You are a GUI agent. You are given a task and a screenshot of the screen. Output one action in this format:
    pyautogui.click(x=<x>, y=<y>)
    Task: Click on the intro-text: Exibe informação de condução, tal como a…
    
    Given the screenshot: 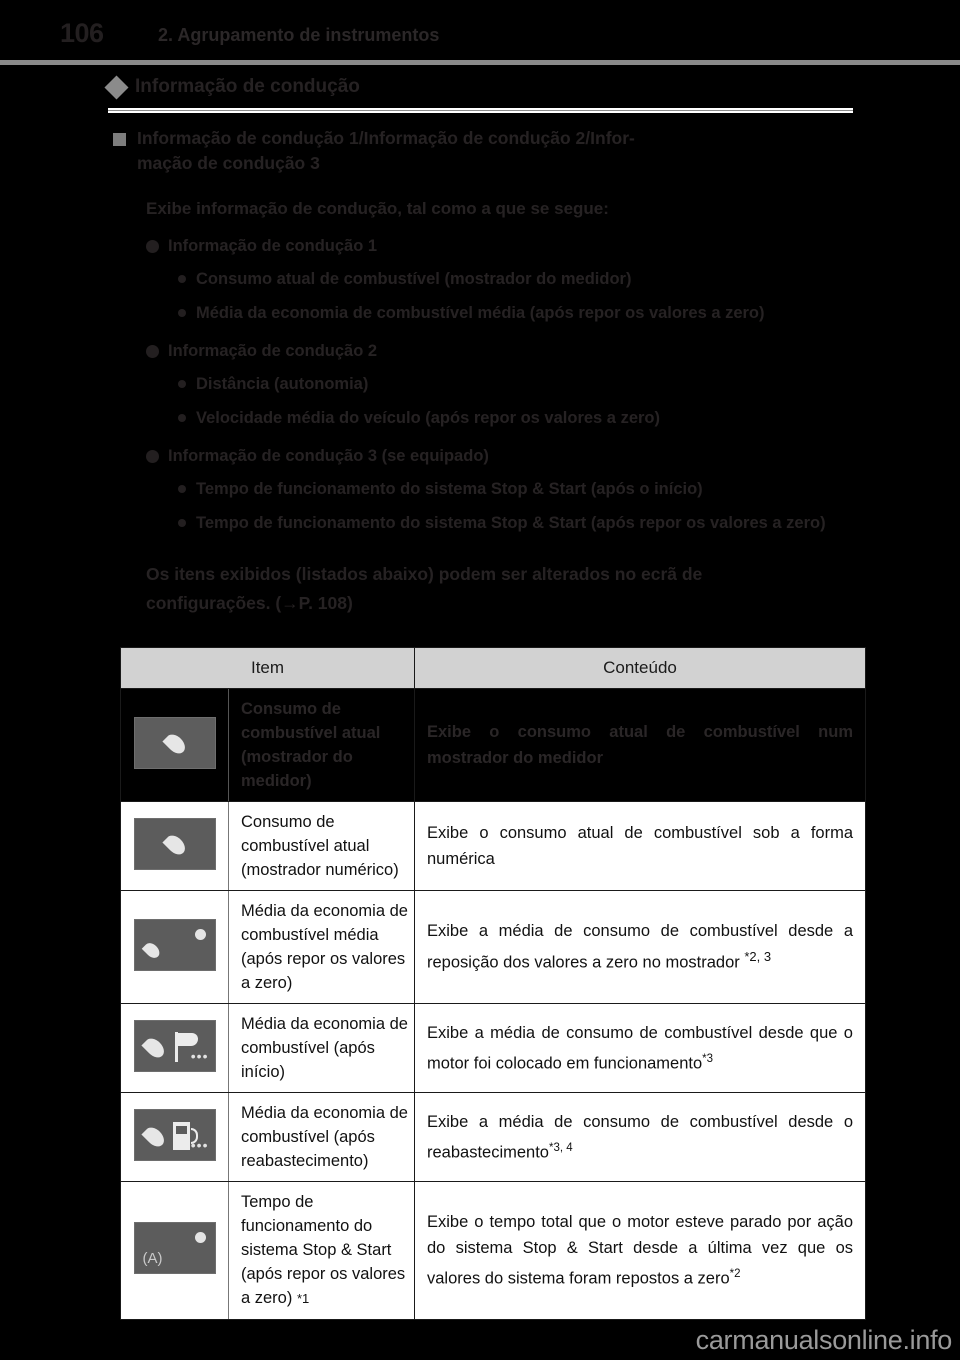 What is the action you would take?
    pyautogui.click(x=377, y=208)
    